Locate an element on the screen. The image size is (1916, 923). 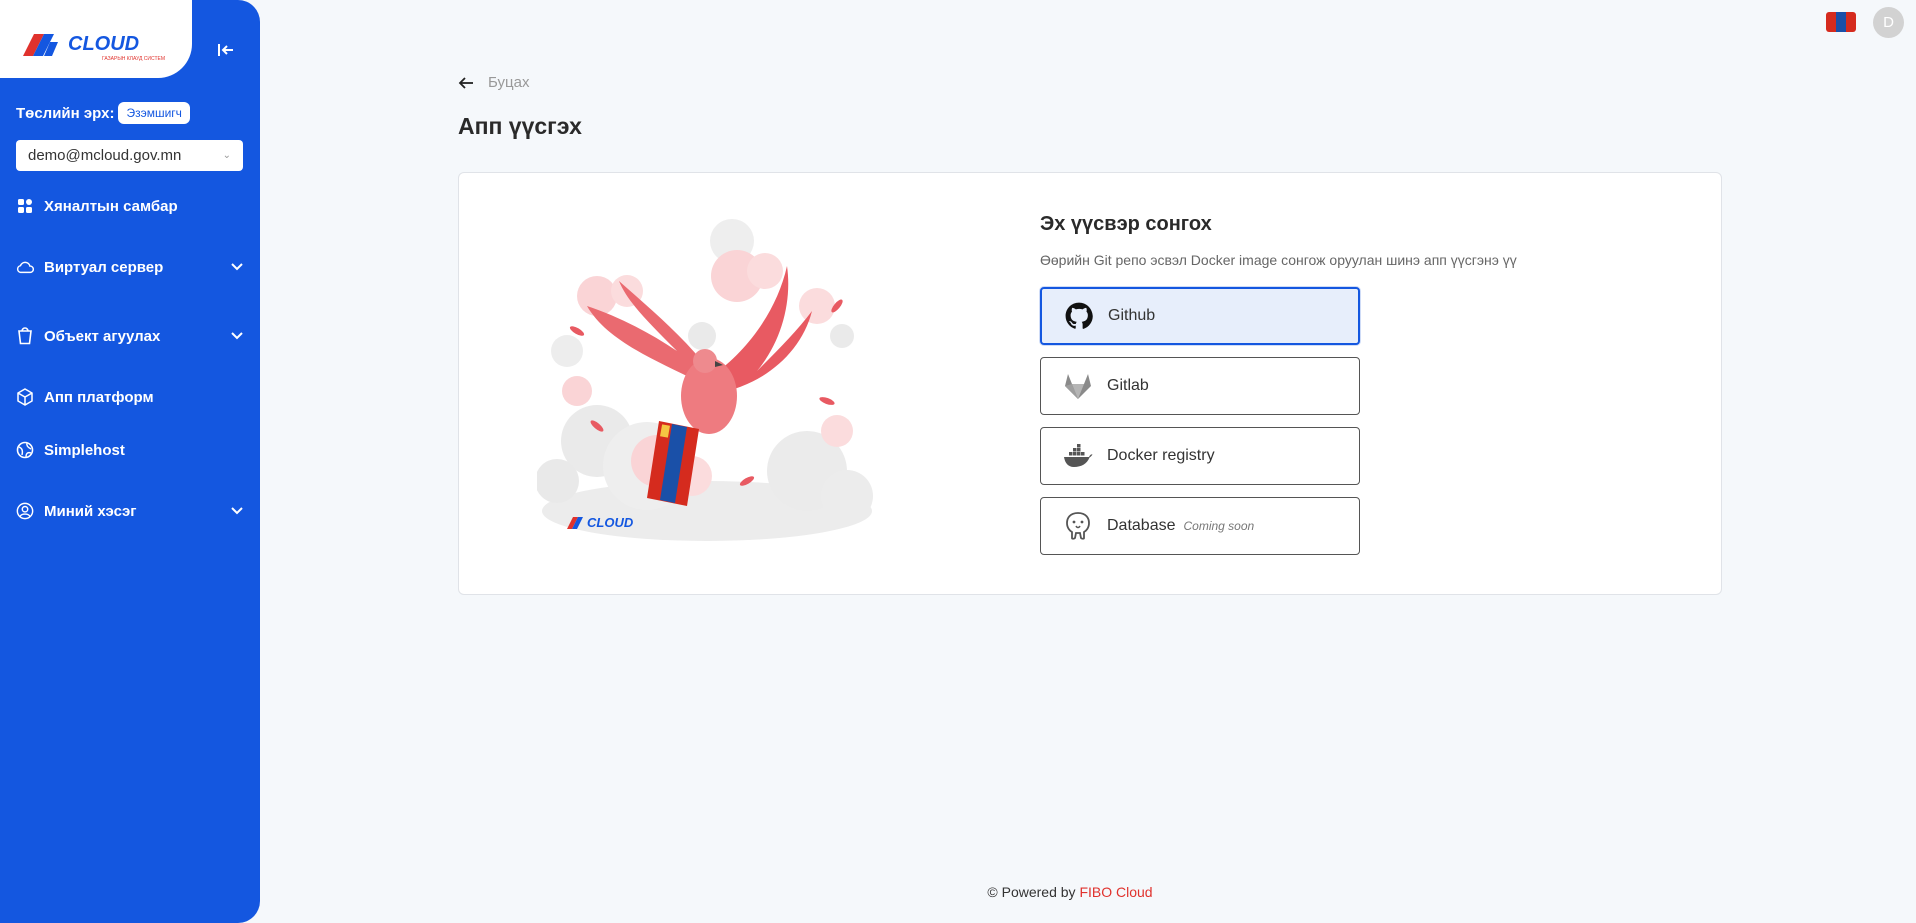
back-button: Буцах is located at coordinates (493, 82).